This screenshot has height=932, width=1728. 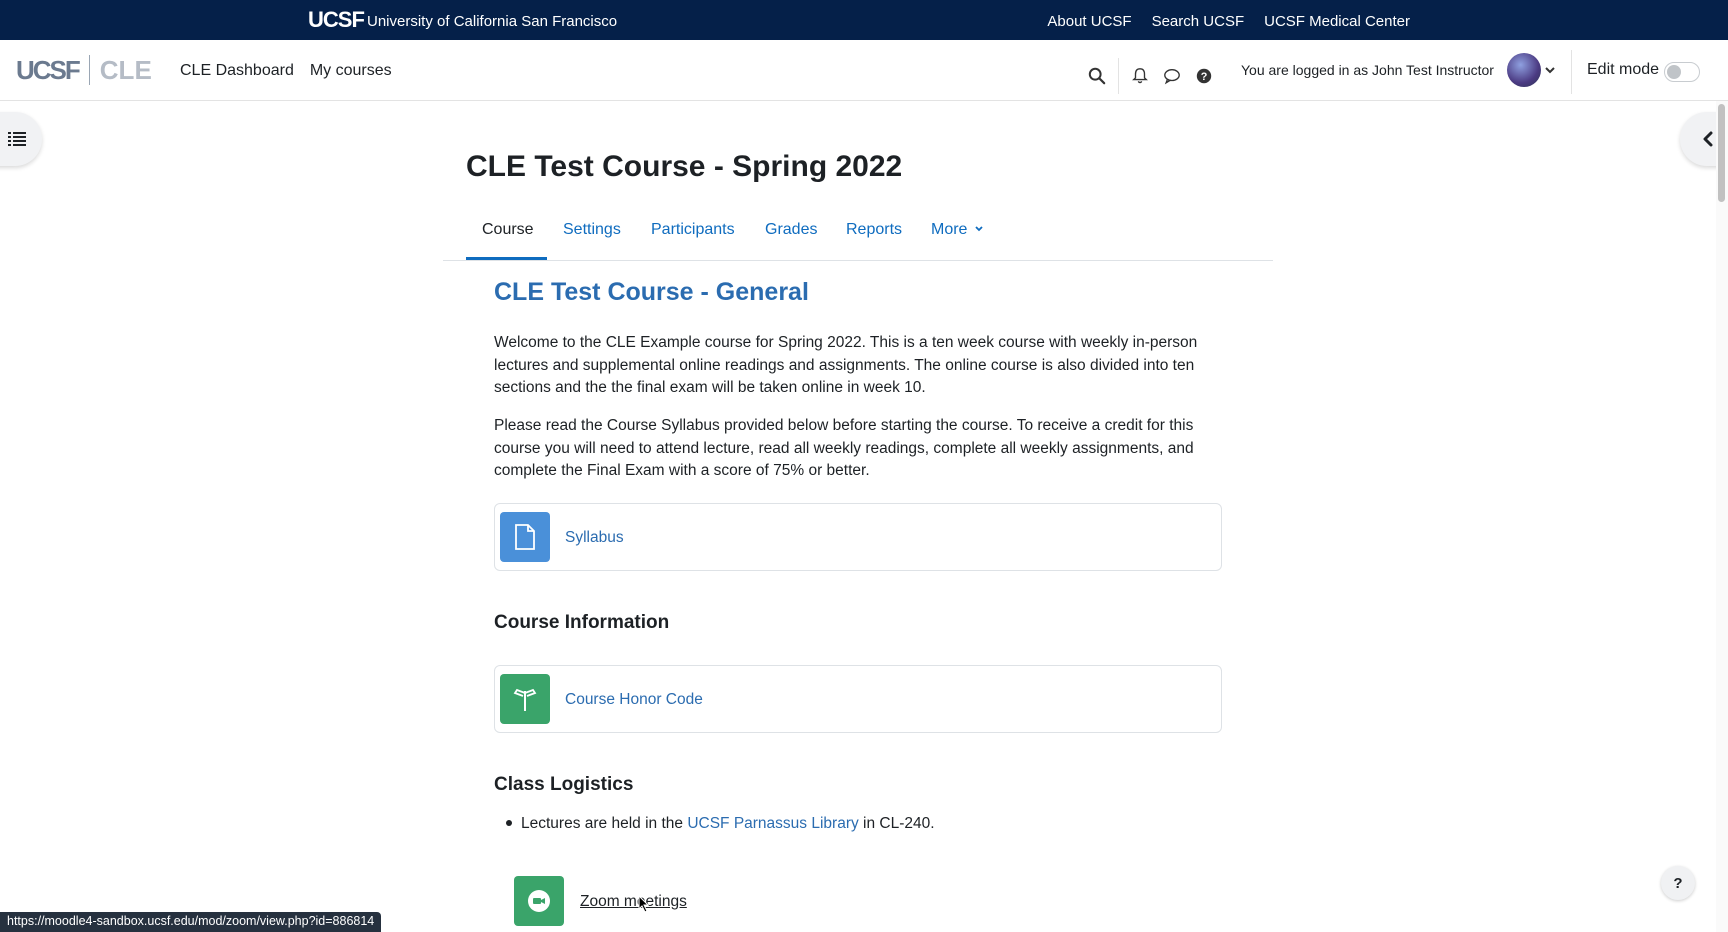 What do you see at coordinates (1722, 516) in the screenshot?
I see `scrollbar-track` at bounding box center [1722, 516].